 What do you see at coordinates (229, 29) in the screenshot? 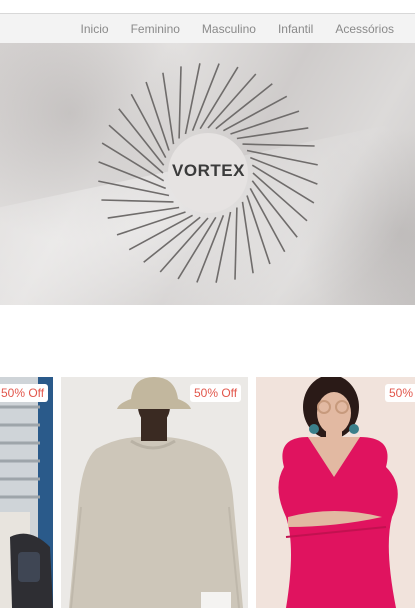
I see `nav-item-masculino: Masculino` at bounding box center [229, 29].